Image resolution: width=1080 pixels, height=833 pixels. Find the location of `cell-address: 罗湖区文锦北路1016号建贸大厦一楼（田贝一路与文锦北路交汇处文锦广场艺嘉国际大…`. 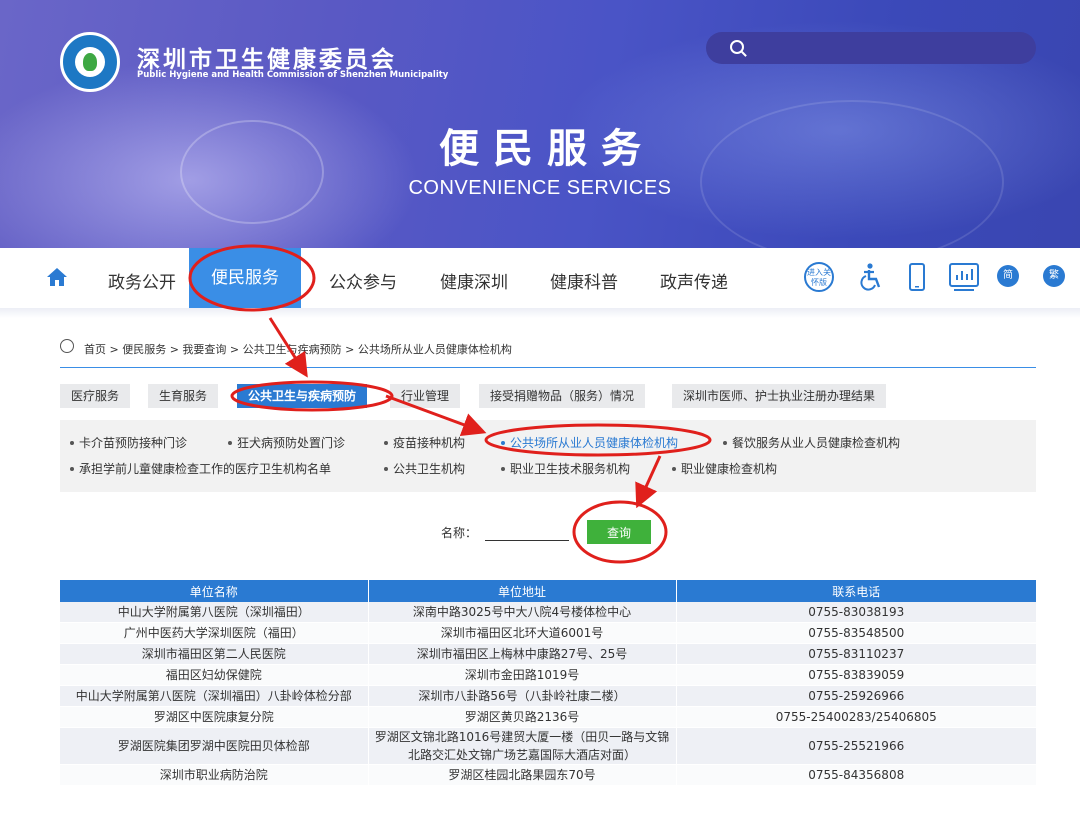

cell-address: 罗湖区文锦北路1016号建贸大厦一楼（田贝一路与文锦北路交汇处文锦广场艺嘉国际大… is located at coordinates (522, 746).